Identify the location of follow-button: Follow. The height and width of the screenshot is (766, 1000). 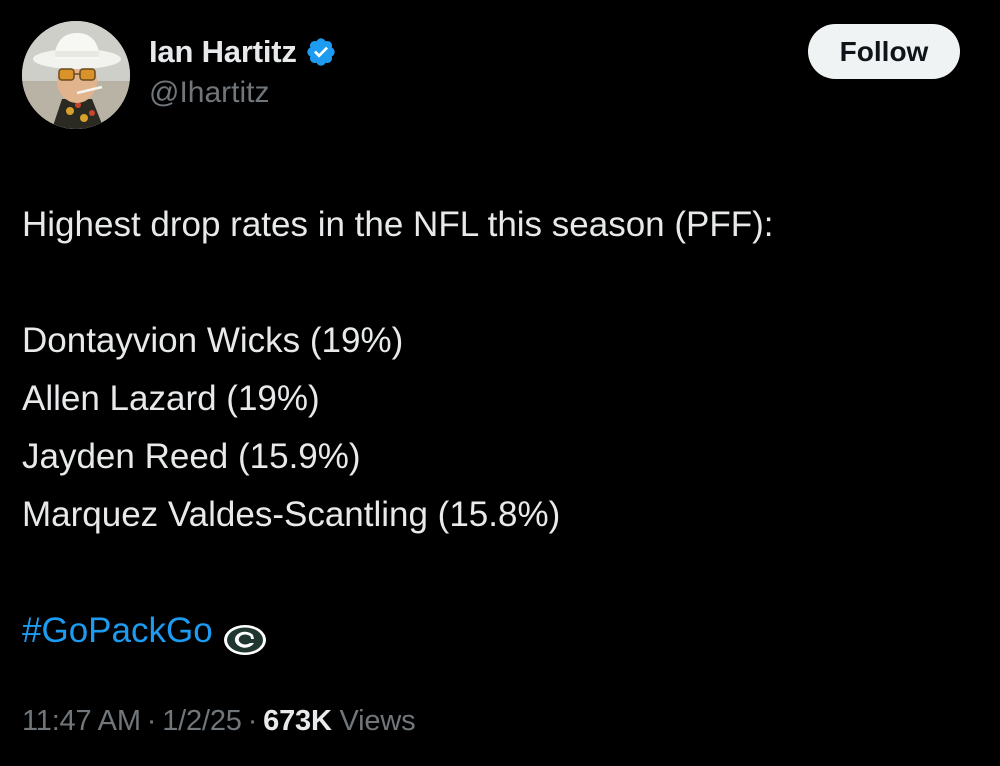
(884, 51).